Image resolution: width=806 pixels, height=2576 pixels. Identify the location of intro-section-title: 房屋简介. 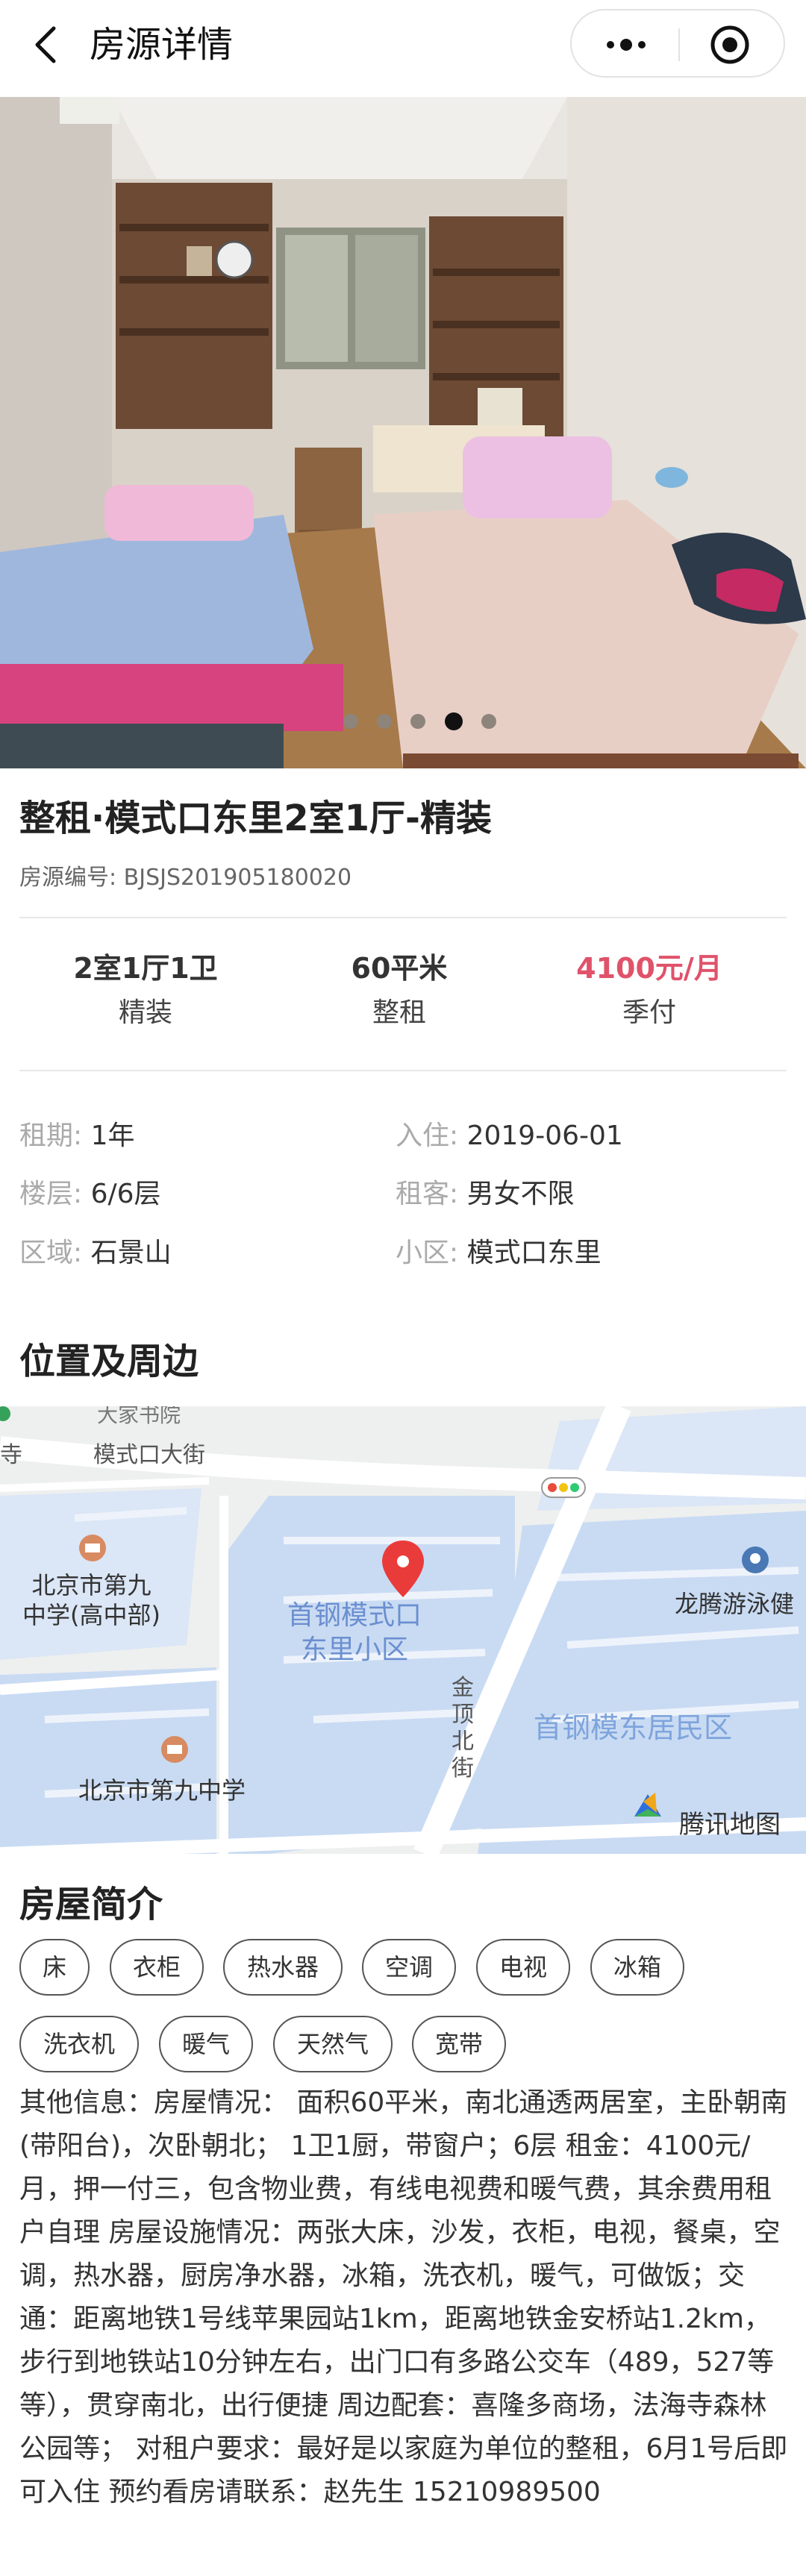
(91, 1904).